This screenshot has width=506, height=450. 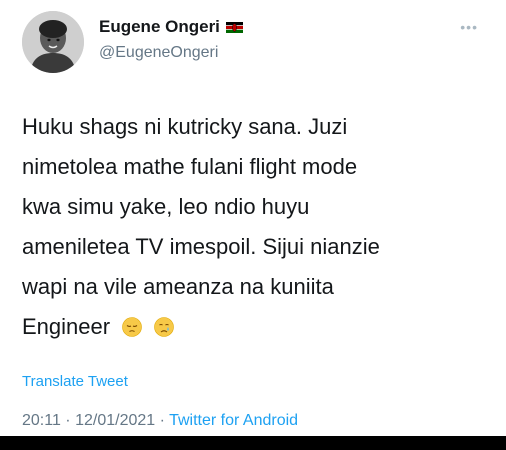 I want to click on tweet-line: wapi na vile ameanza na kuniita, so click(x=178, y=286).